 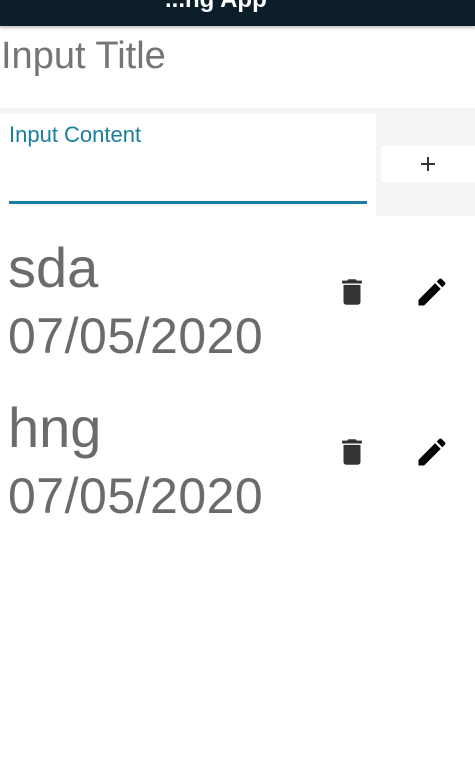 What do you see at coordinates (55, 427) in the screenshot?
I see `note-title: hng` at bounding box center [55, 427].